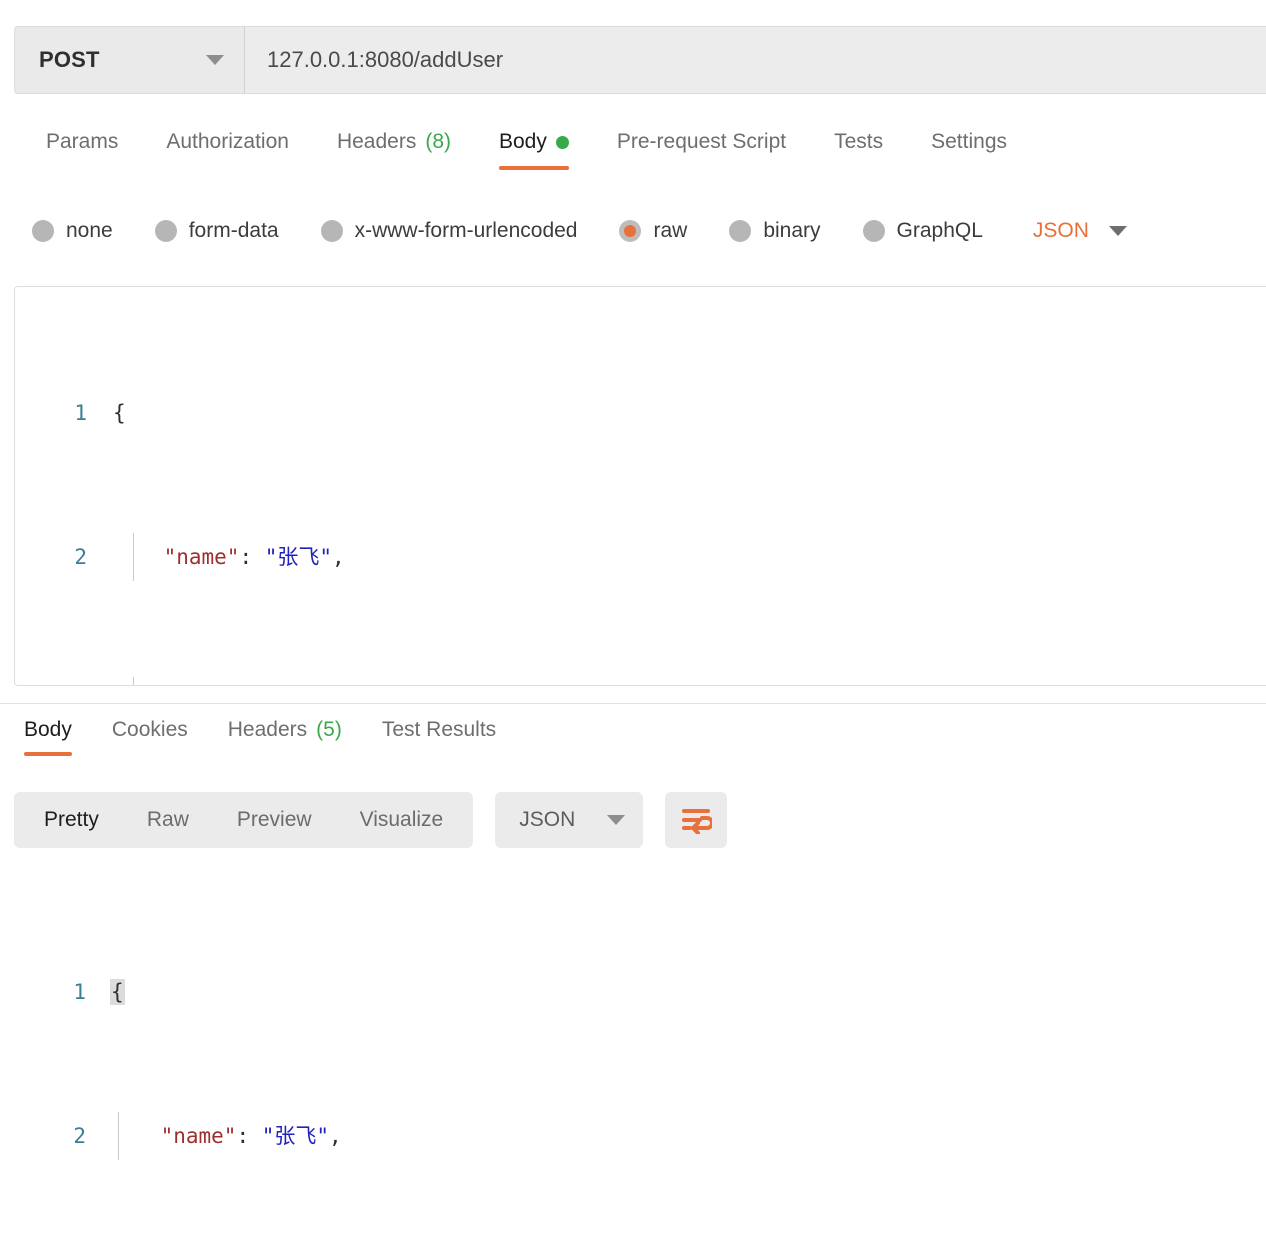 This screenshot has width=1266, height=1248. I want to click on view-mode-raw: Raw, so click(168, 820).